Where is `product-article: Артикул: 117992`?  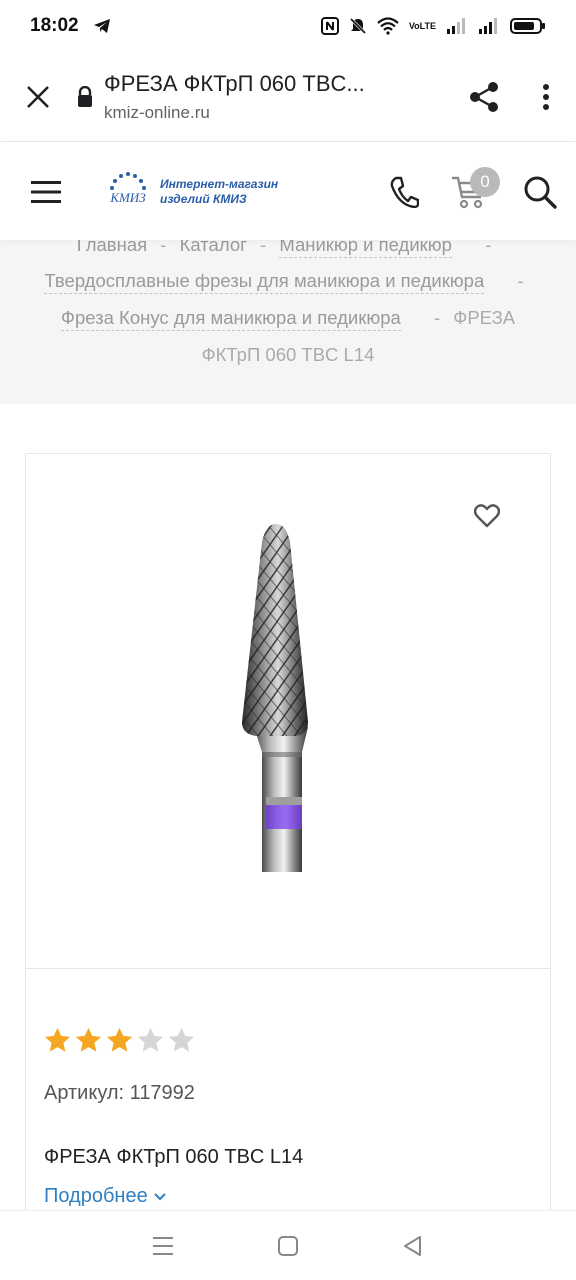 product-article: Артикул: 117992 is located at coordinates (119, 1093).